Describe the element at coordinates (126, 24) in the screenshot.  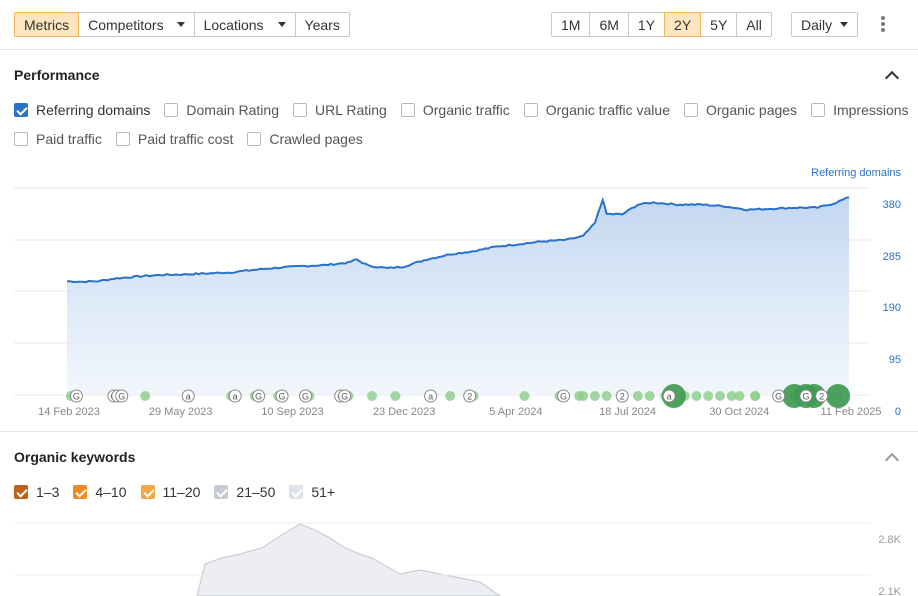
I see `tab-label: Competitors` at that location.